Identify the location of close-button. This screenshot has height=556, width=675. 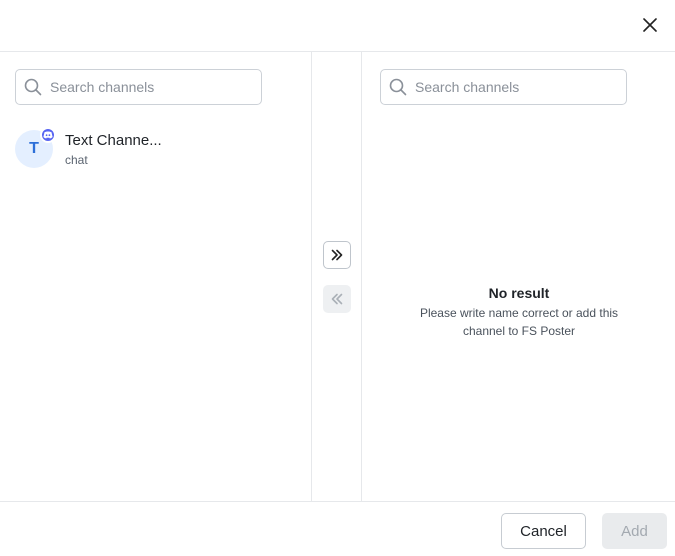
(650, 25).